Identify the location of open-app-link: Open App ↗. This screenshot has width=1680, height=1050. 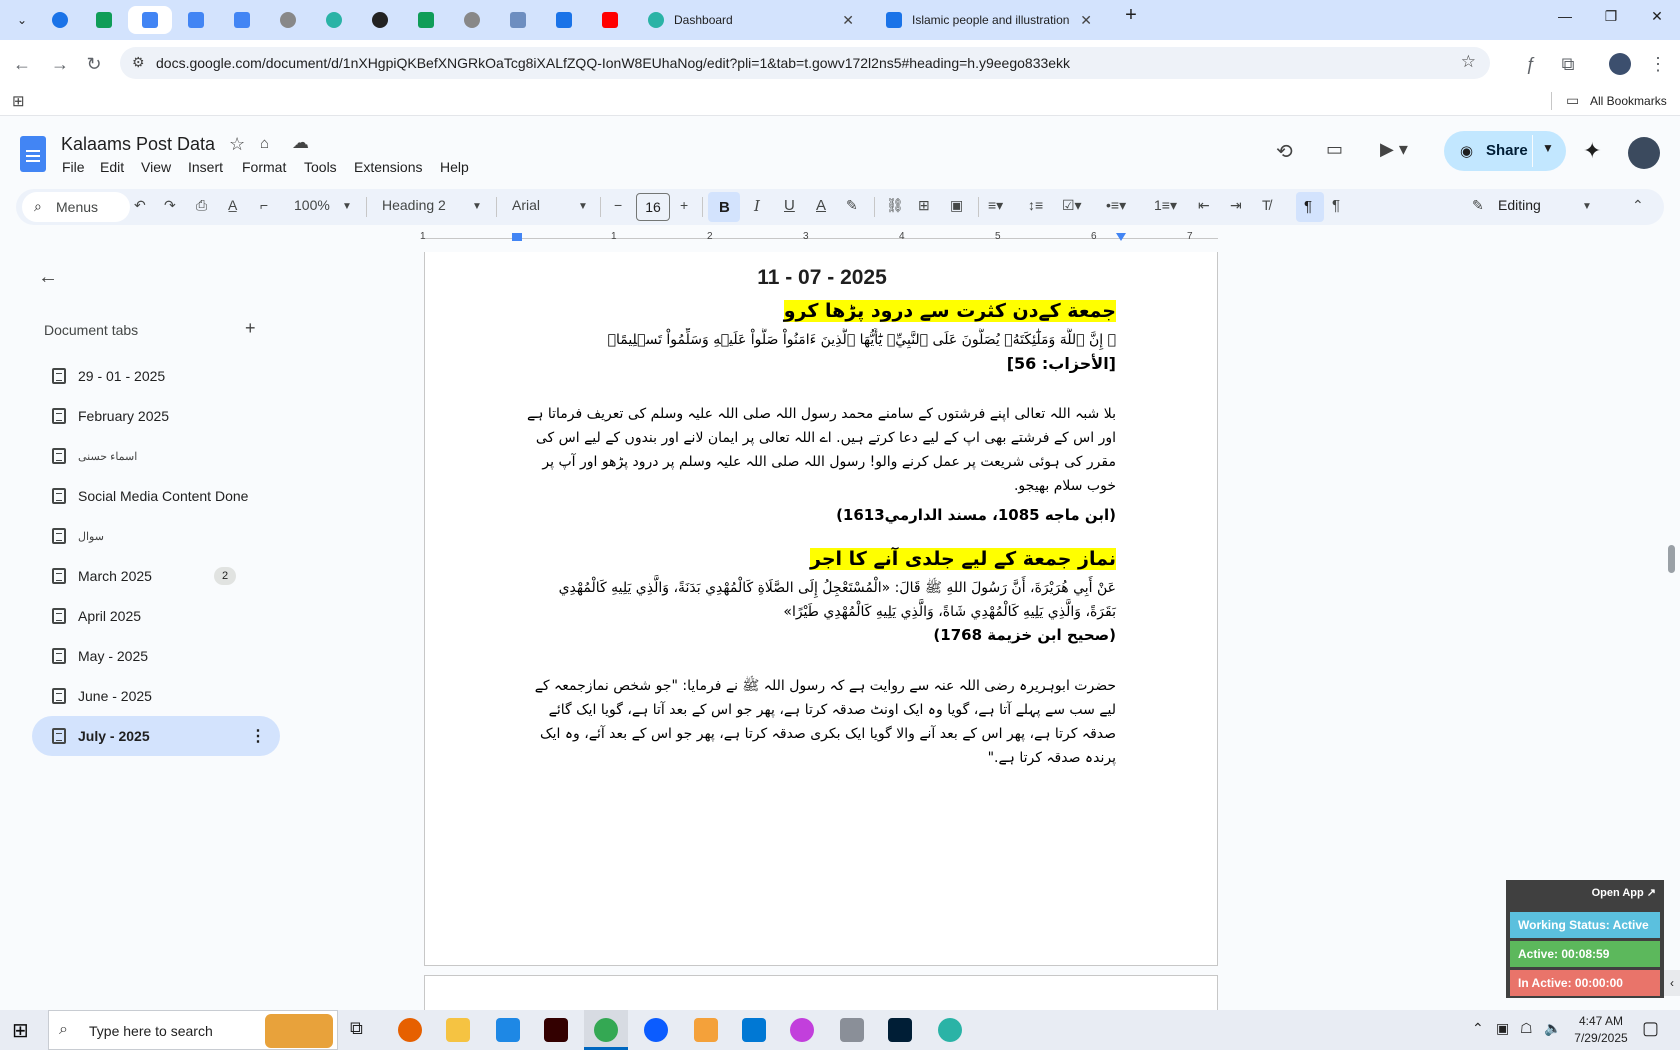
(1624, 892).